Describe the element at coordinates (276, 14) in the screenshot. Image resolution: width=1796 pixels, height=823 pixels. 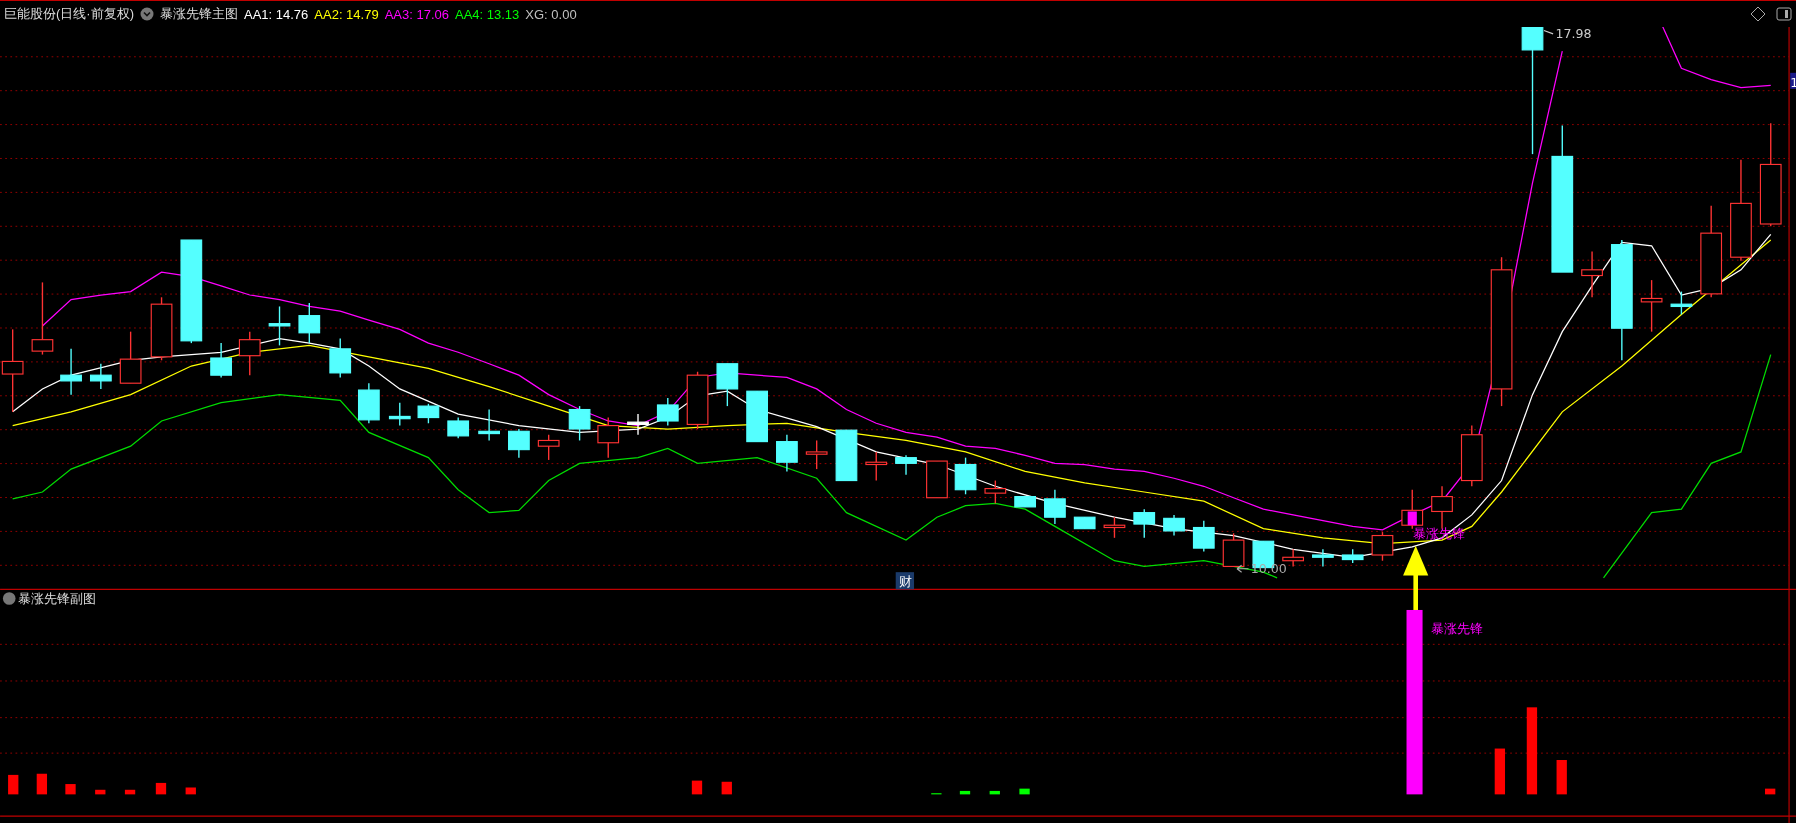
I see `indicator-value: AA1: 14.76` at that location.